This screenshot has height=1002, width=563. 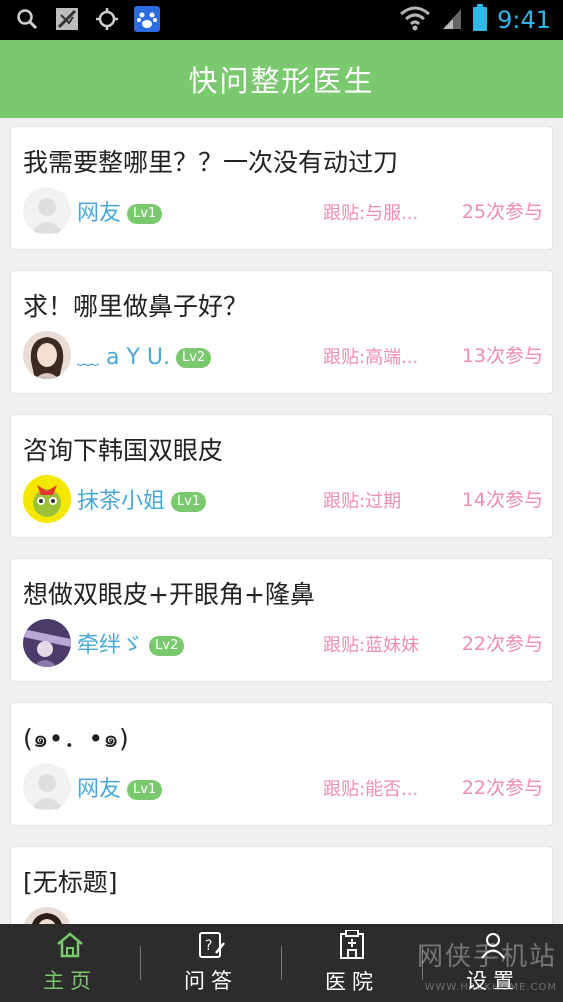 What do you see at coordinates (452, 20) in the screenshot?
I see `cell-signal-icon` at bounding box center [452, 20].